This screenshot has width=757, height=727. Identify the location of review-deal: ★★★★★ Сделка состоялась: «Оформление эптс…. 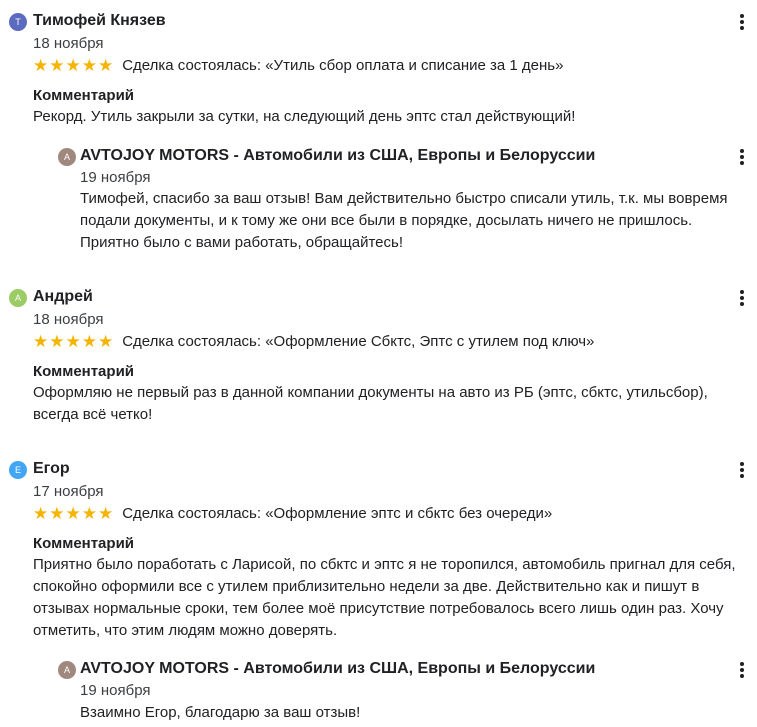
(292, 514).